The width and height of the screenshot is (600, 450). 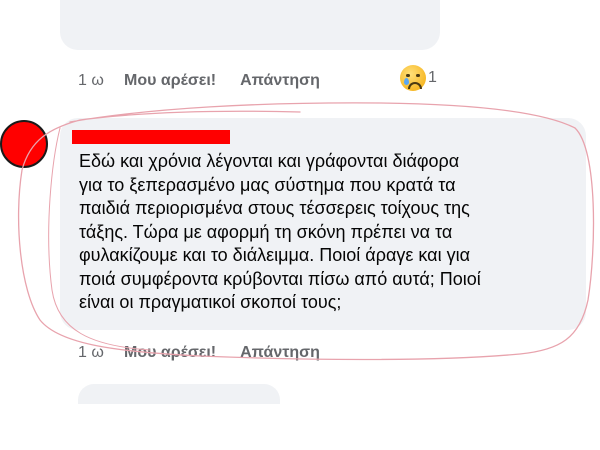 I want to click on reaction-summary: 1, so click(x=418, y=78).